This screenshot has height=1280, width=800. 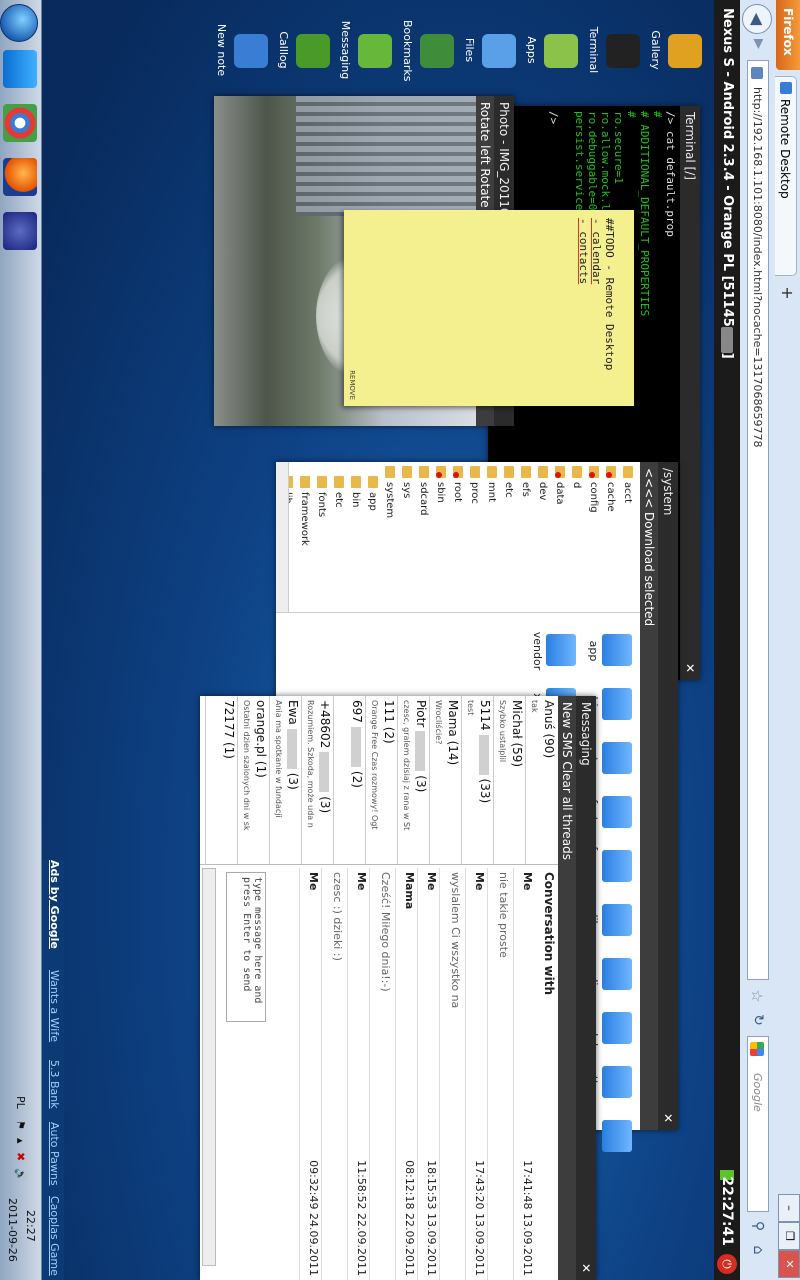 What do you see at coordinates (389, 492) in the screenshot?
I see `tree-item: system` at bounding box center [389, 492].